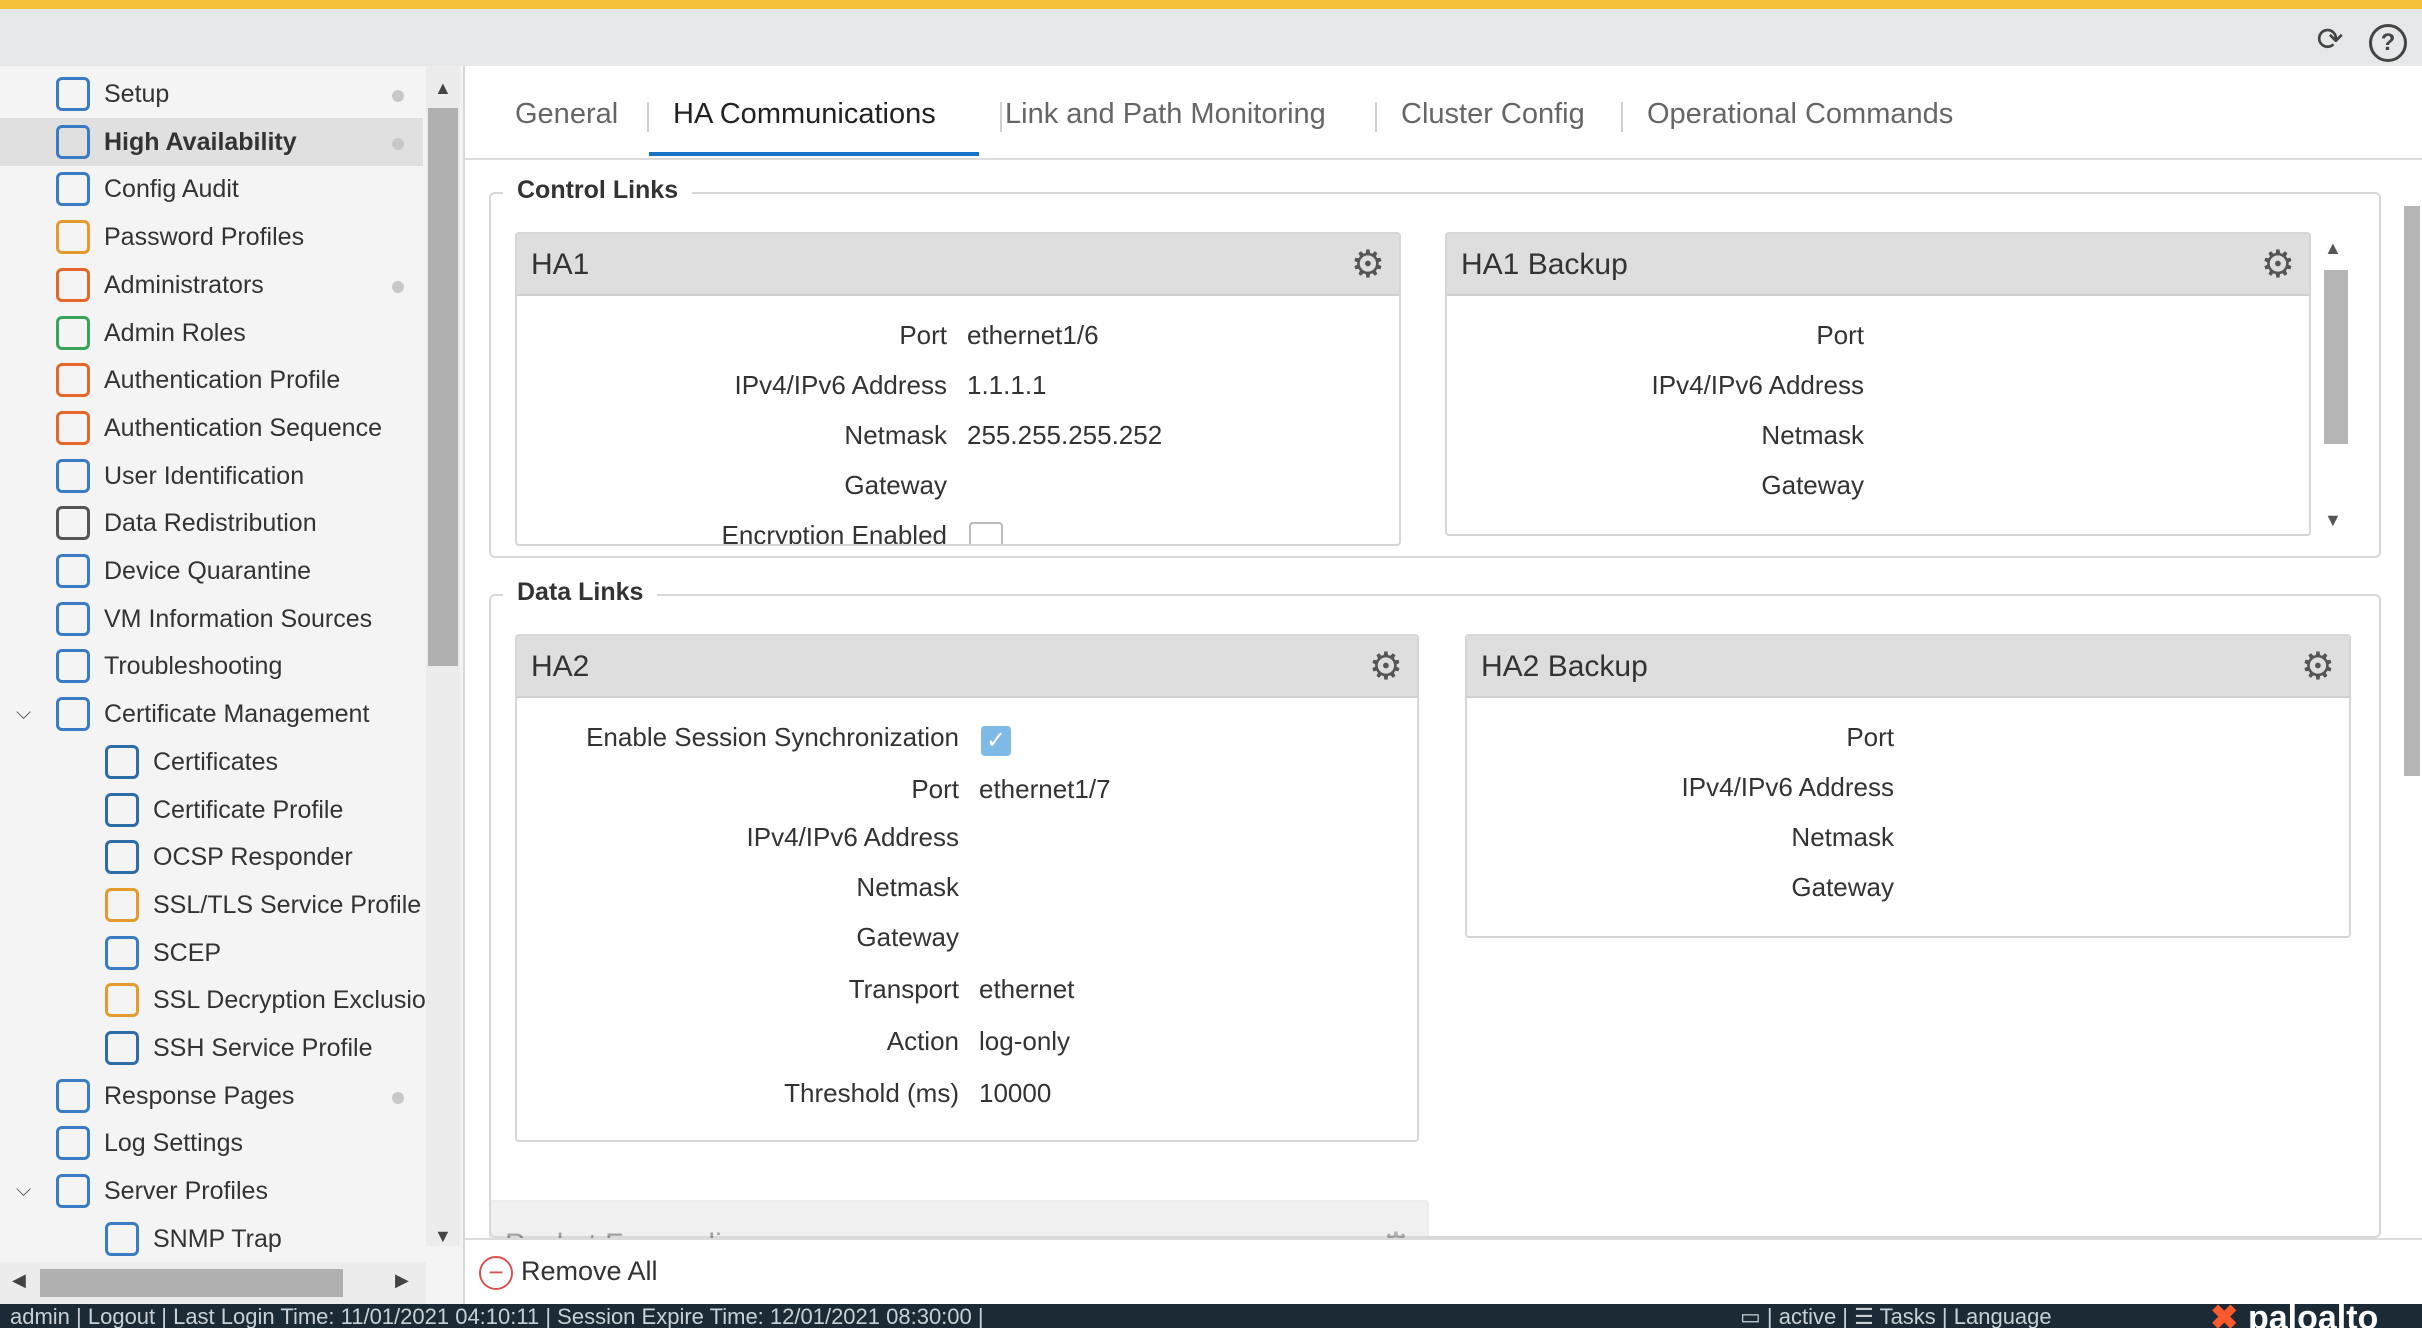 This screenshot has width=2422, height=1328. Describe the element at coordinates (122, 1048) in the screenshot. I see `ssh-service-profile-icon` at that location.